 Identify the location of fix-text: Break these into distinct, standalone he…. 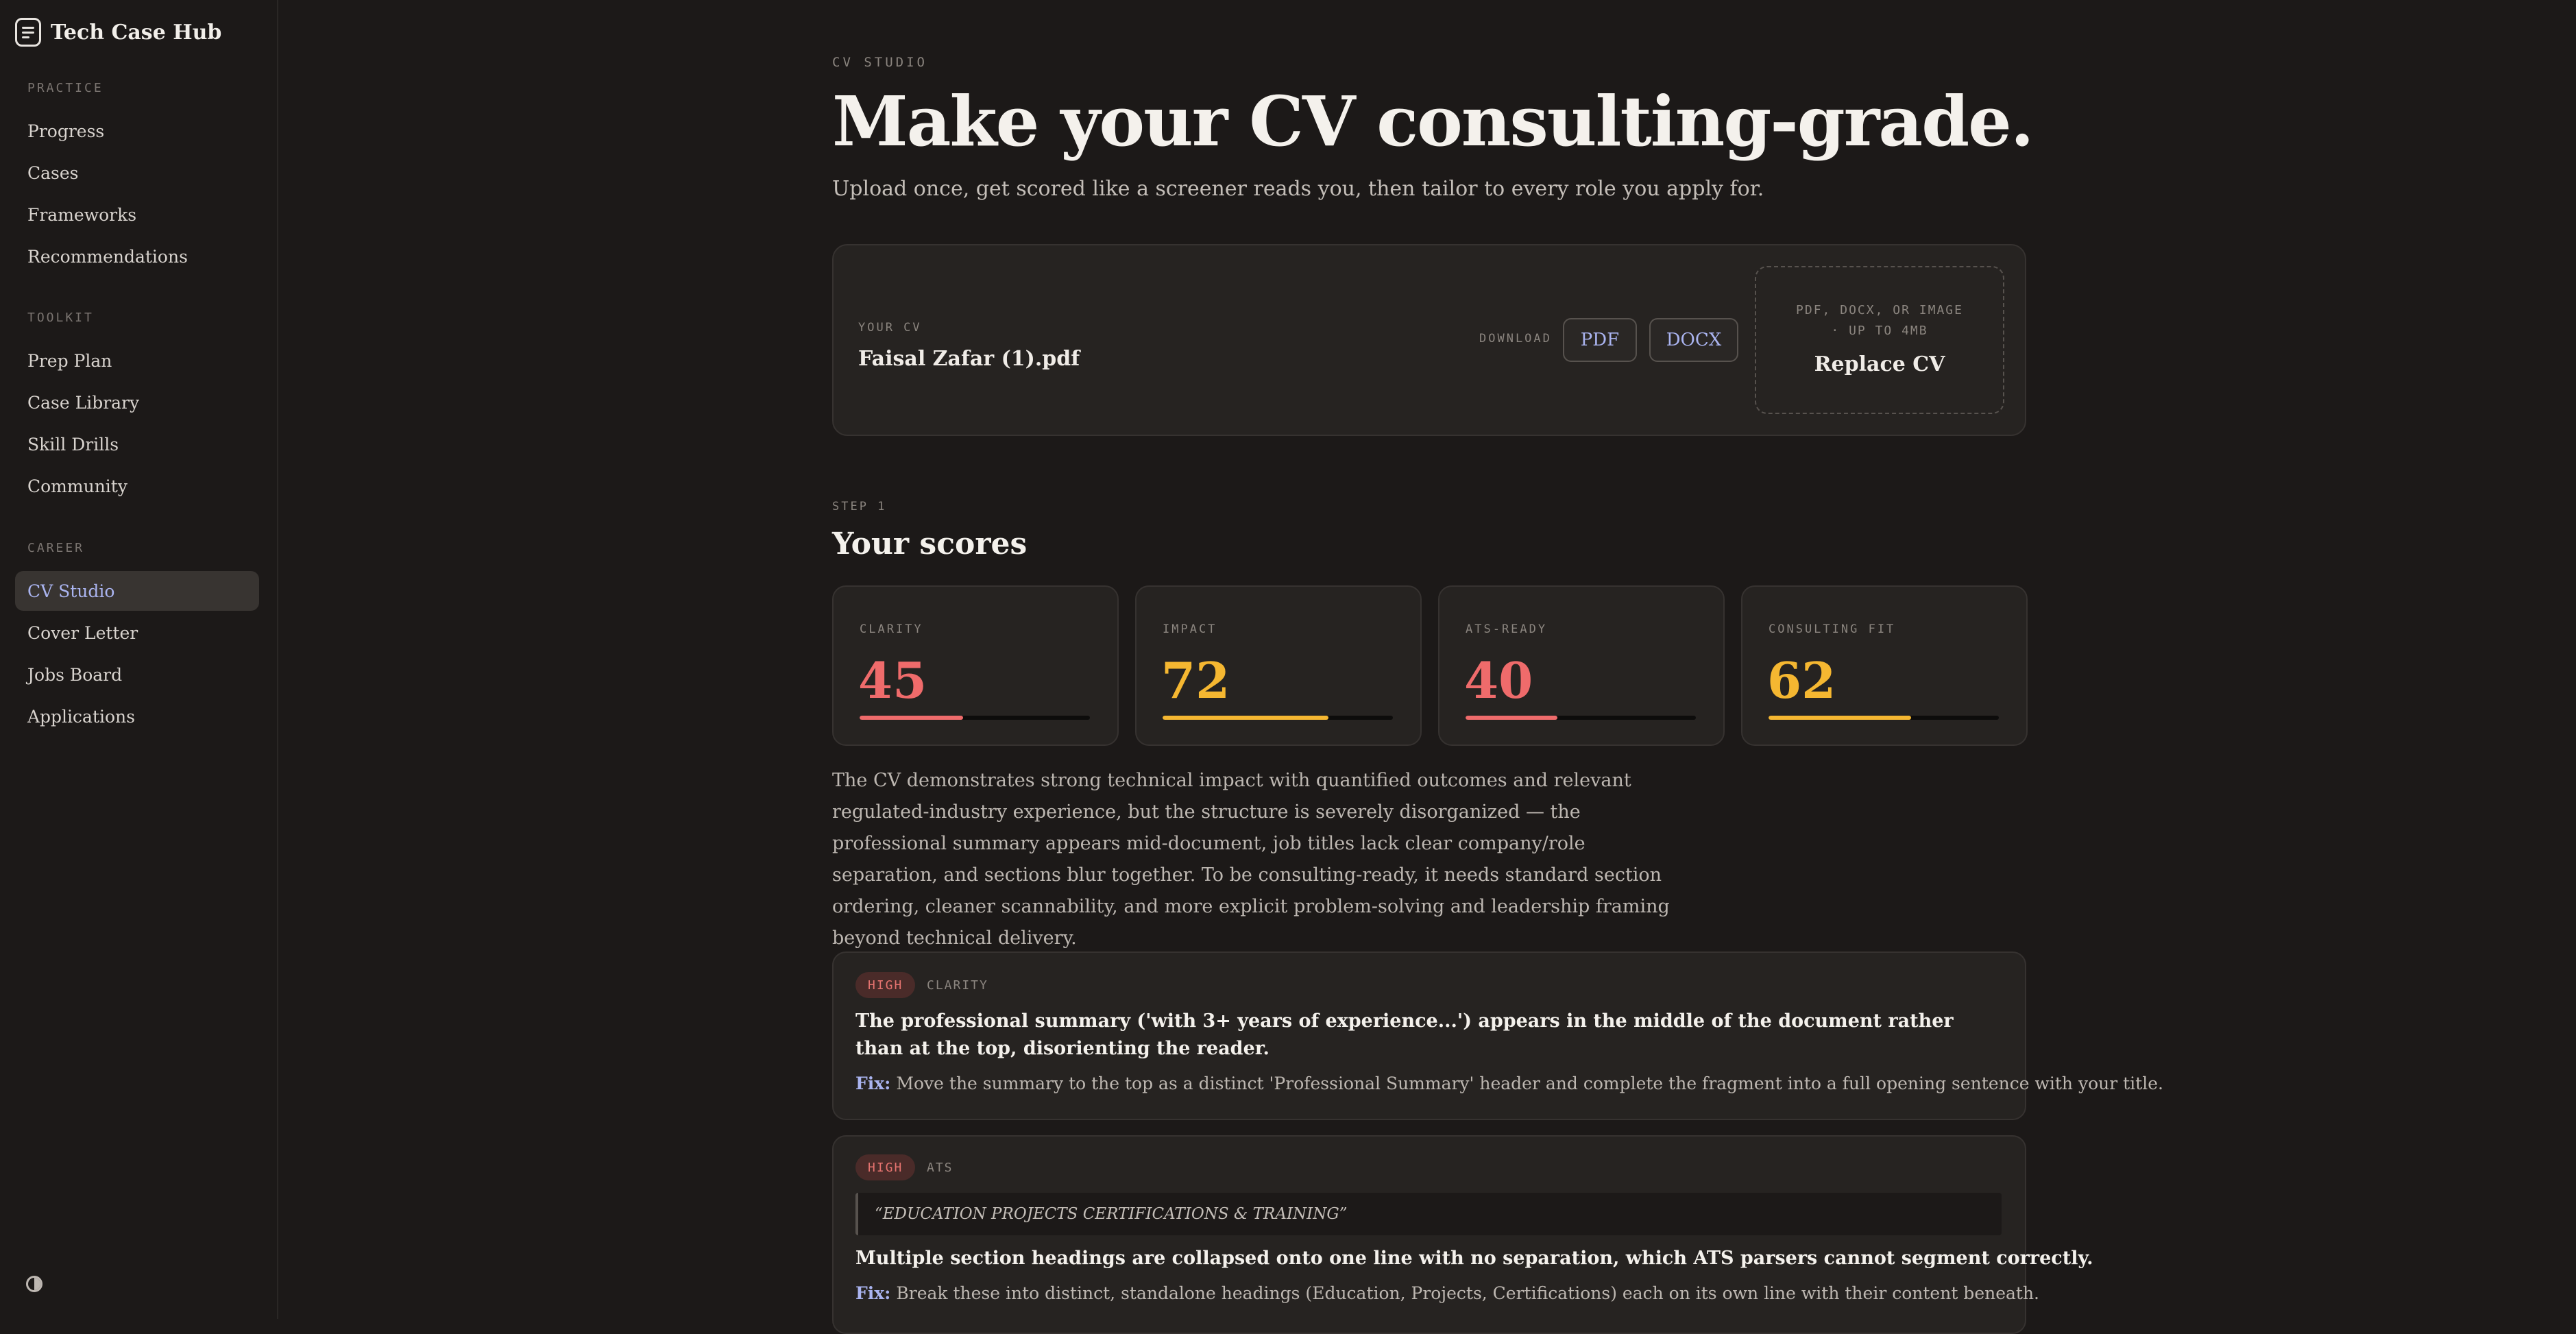
(1468, 1293).